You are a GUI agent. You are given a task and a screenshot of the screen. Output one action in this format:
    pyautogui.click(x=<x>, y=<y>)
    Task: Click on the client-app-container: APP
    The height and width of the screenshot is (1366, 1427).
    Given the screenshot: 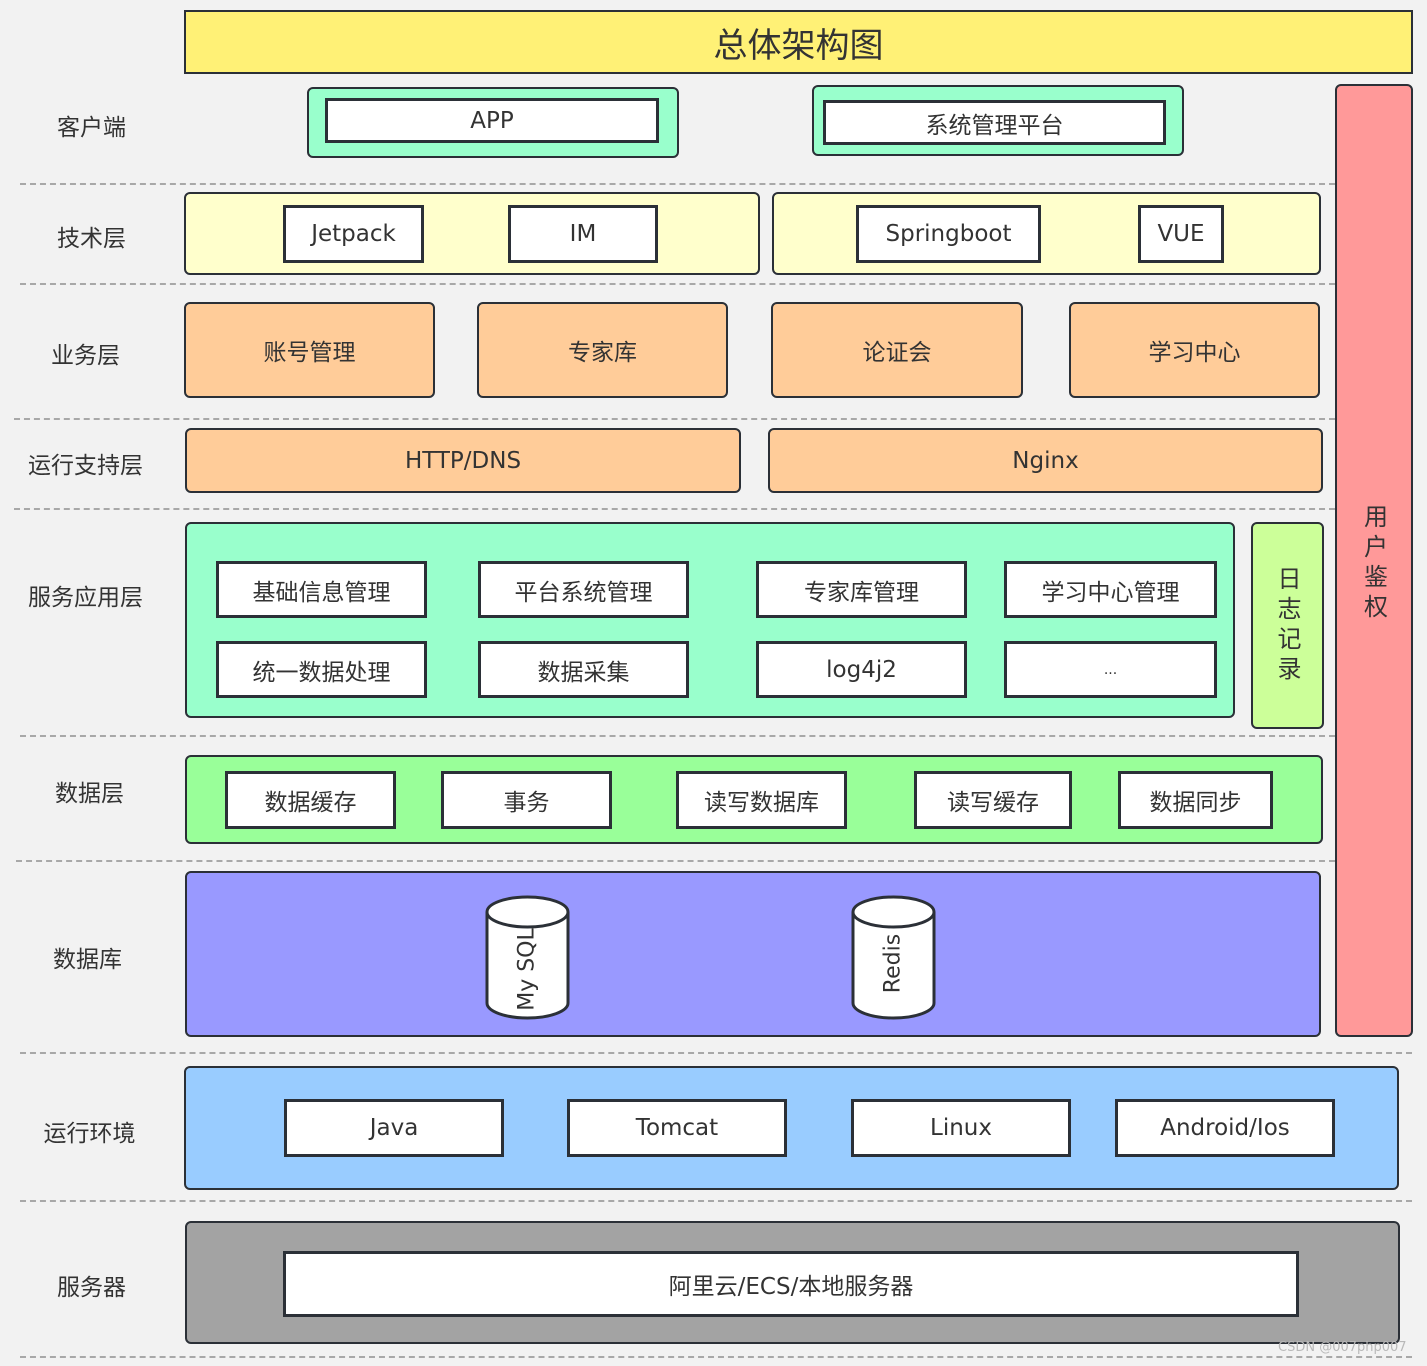 What is the action you would take?
    pyautogui.click(x=493, y=122)
    